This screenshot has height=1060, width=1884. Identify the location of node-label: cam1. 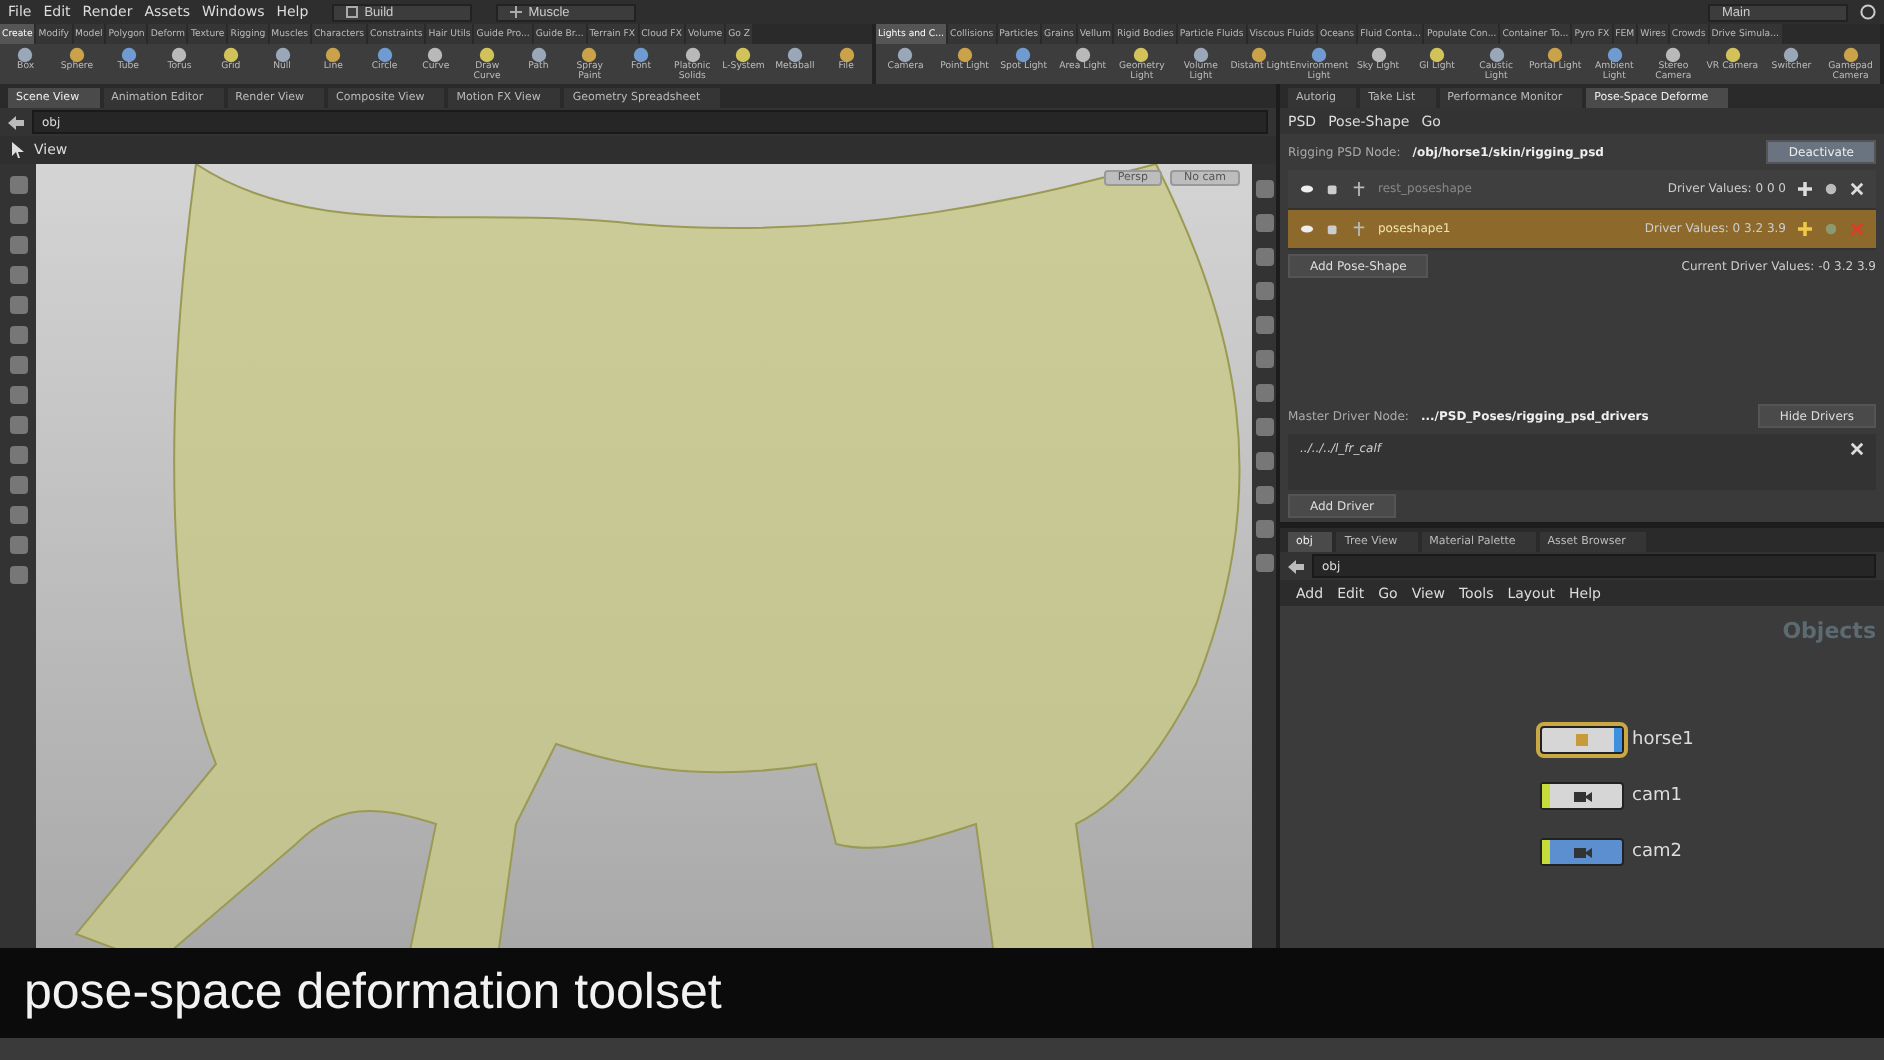
(1657, 796).